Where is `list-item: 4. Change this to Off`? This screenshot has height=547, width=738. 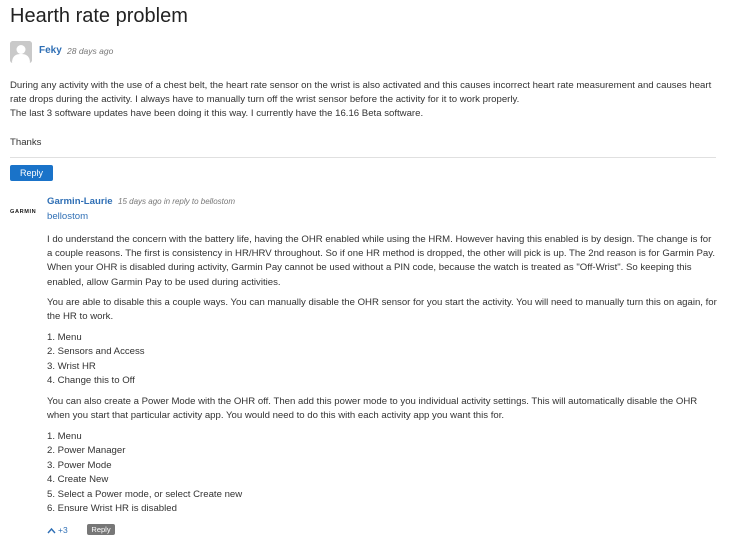 list-item: 4. Change this to Off is located at coordinates (91, 381).